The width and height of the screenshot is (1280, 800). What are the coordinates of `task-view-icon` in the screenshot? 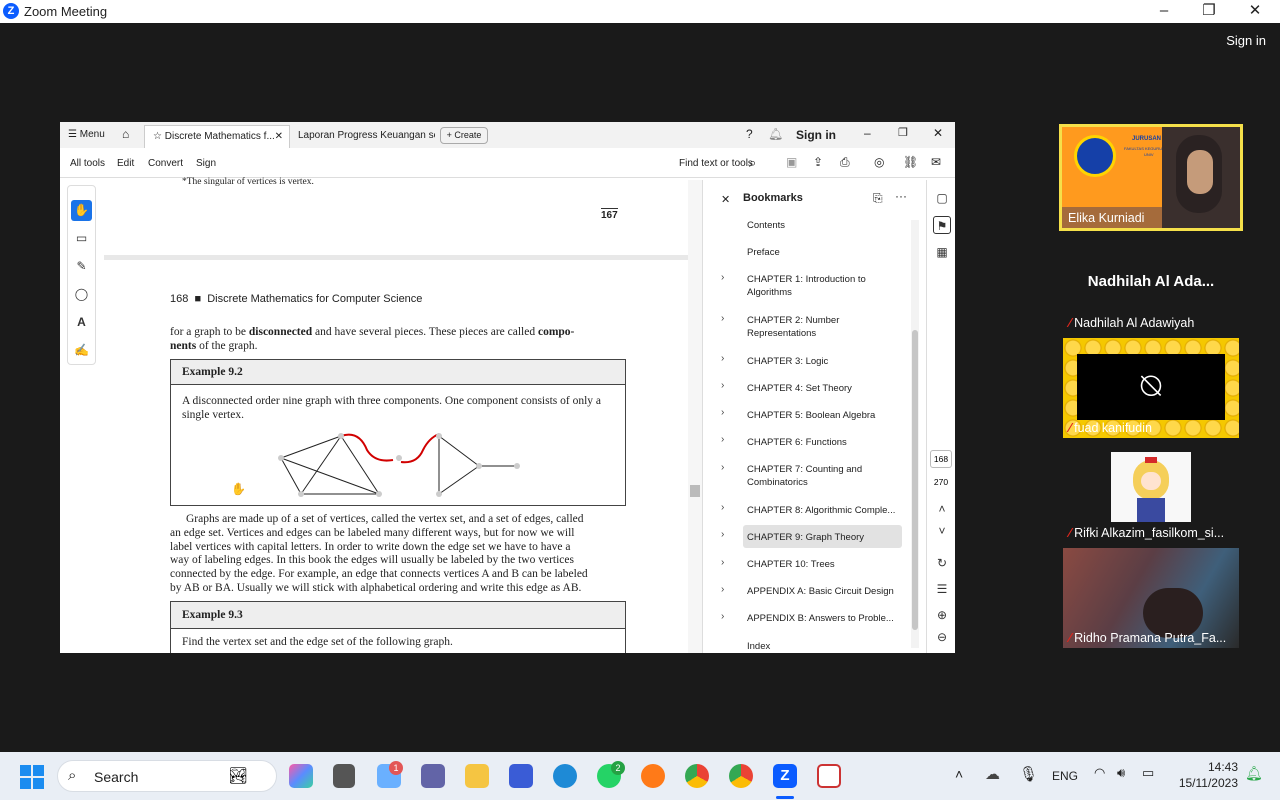 It's located at (344, 776).